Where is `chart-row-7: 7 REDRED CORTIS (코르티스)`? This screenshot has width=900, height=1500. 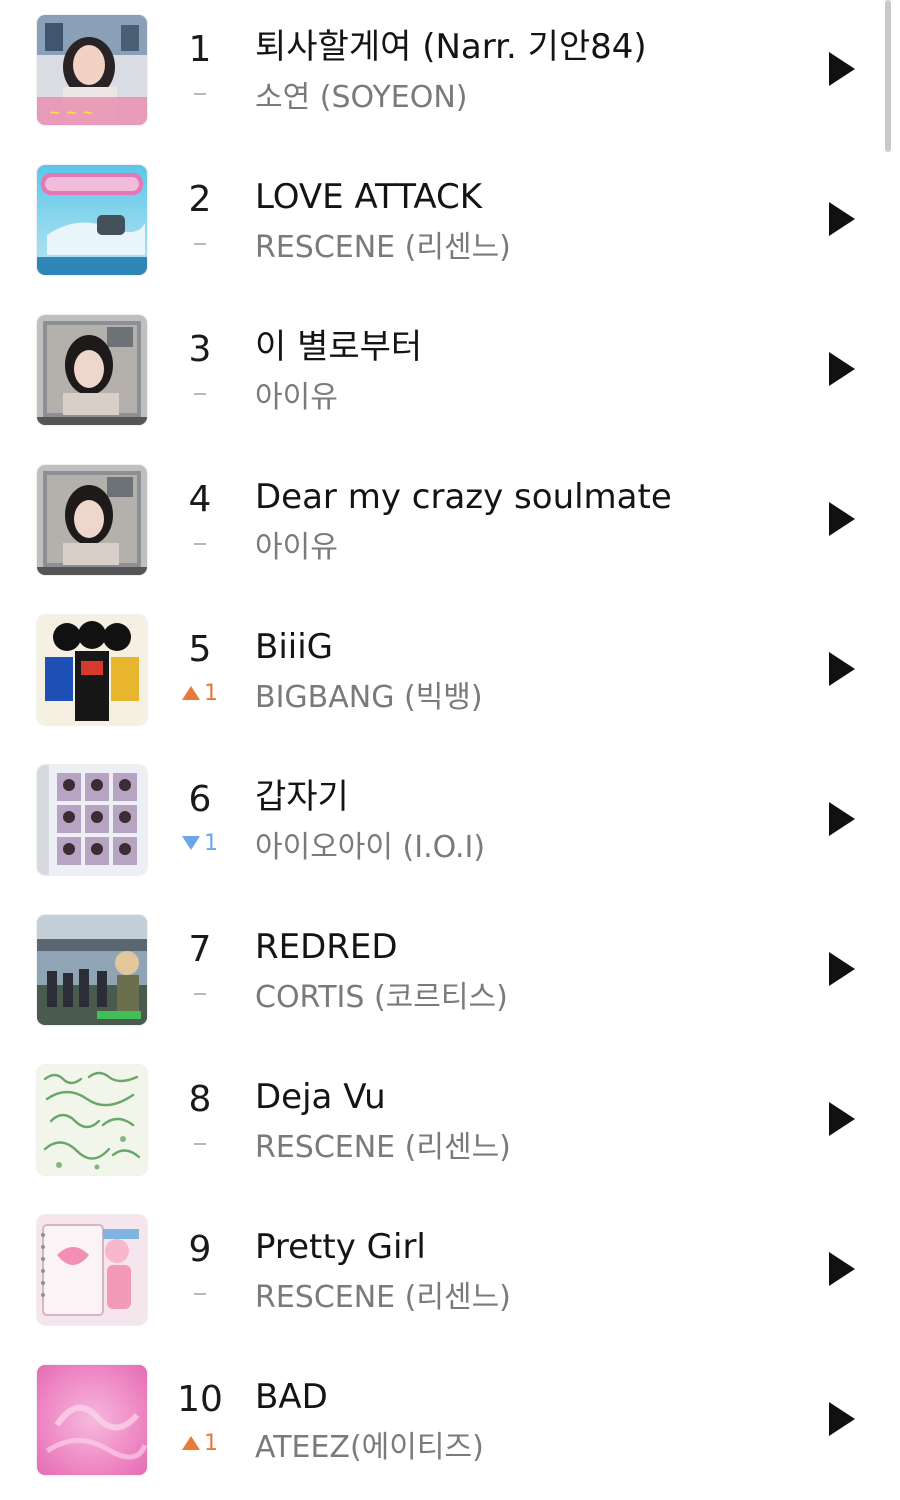 chart-row-7: 7 REDRED CORTIS (코르티스) is located at coordinates (440, 975).